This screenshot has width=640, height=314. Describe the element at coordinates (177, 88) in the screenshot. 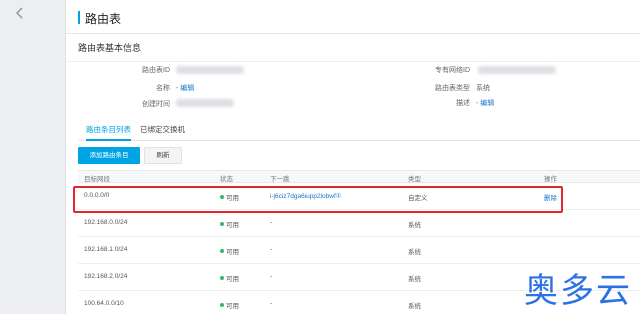

I see `name-dash: -` at that location.